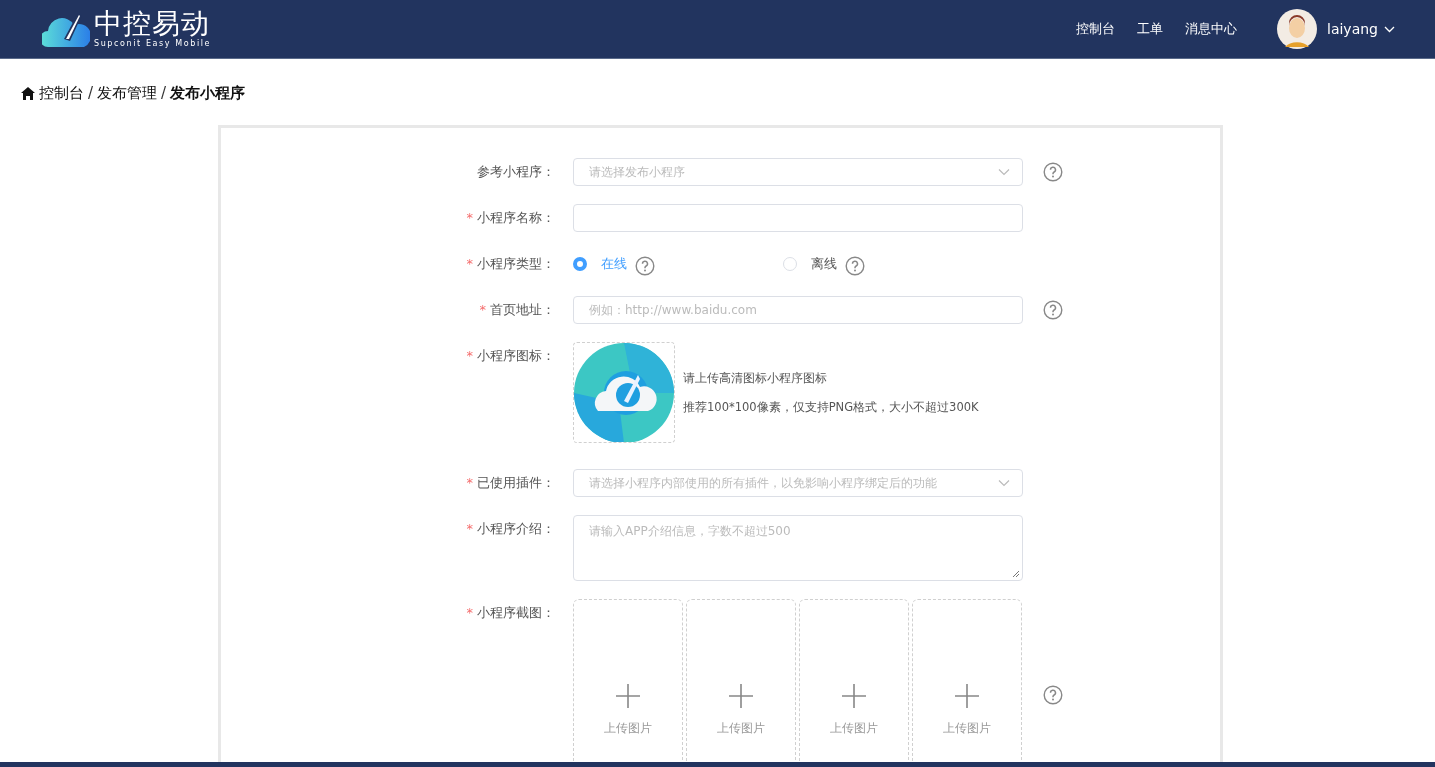  What do you see at coordinates (1150, 29) in the screenshot?
I see `nav-link: 工单` at bounding box center [1150, 29].